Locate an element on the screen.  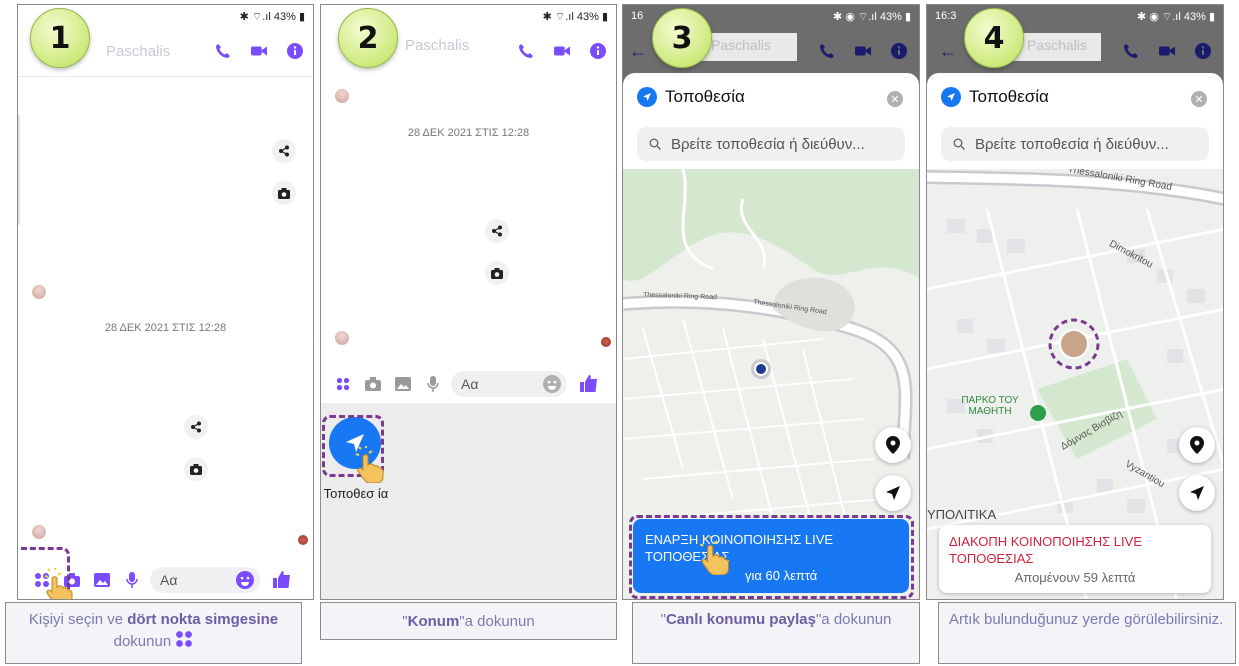
step-badge-3: 3 is located at coordinates (682, 38).